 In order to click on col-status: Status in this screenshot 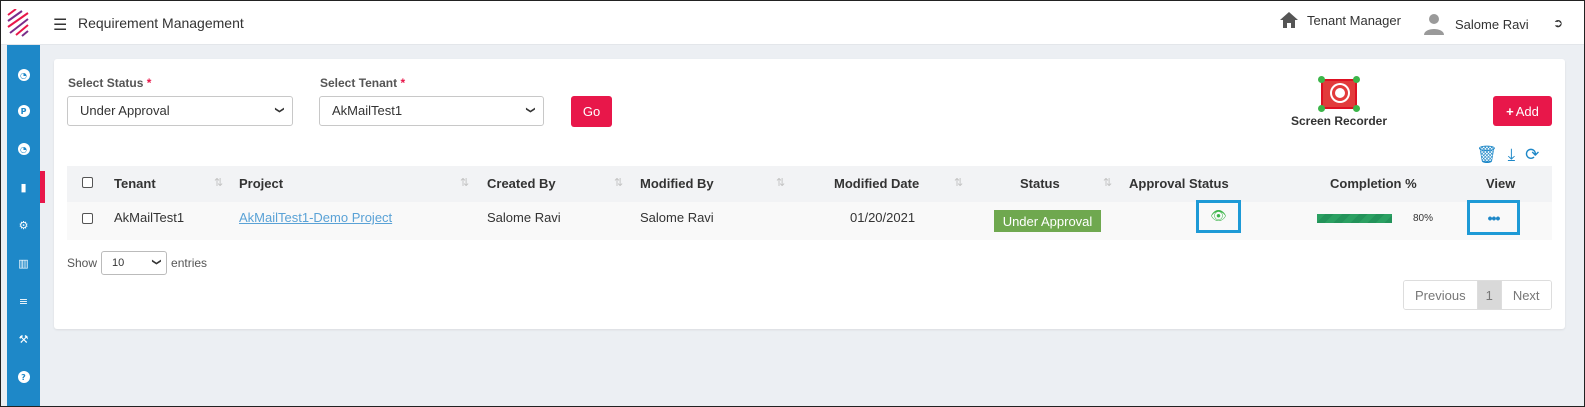, I will do `click(1040, 183)`.